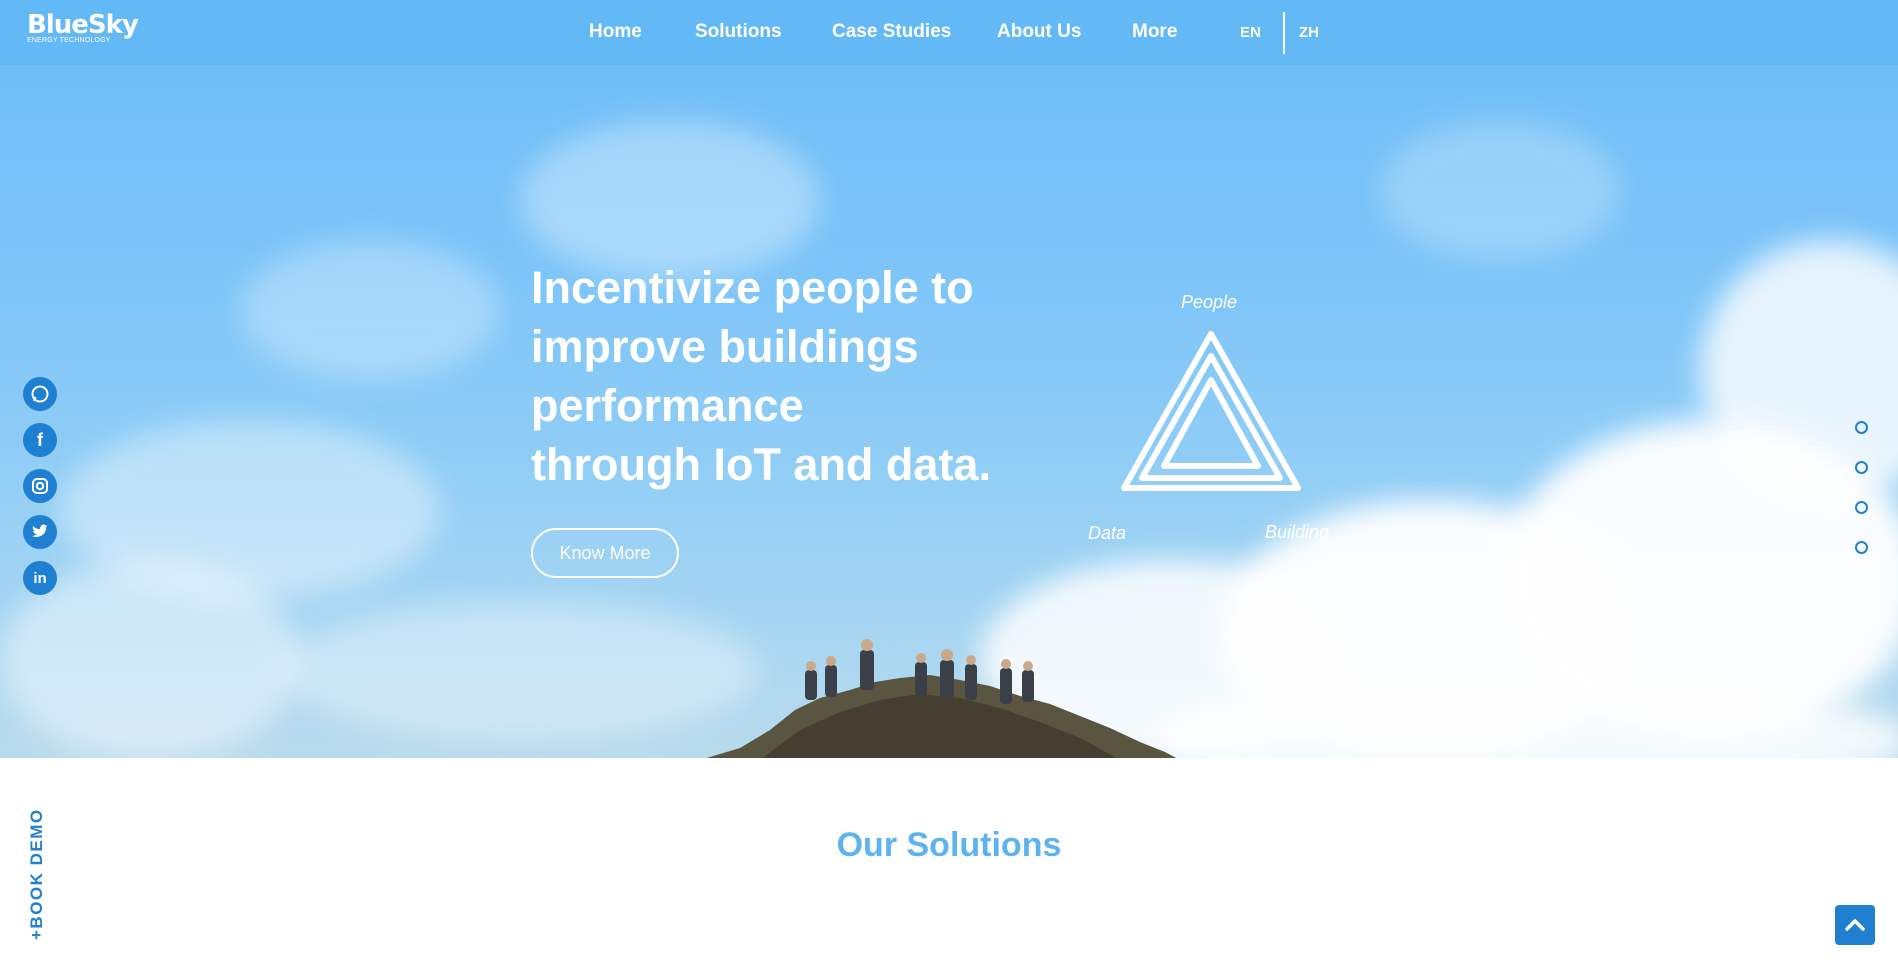 Image resolution: width=1898 pixels, height=963 pixels. Describe the element at coordinates (1284, 33) in the screenshot. I see `lang-divider` at that location.